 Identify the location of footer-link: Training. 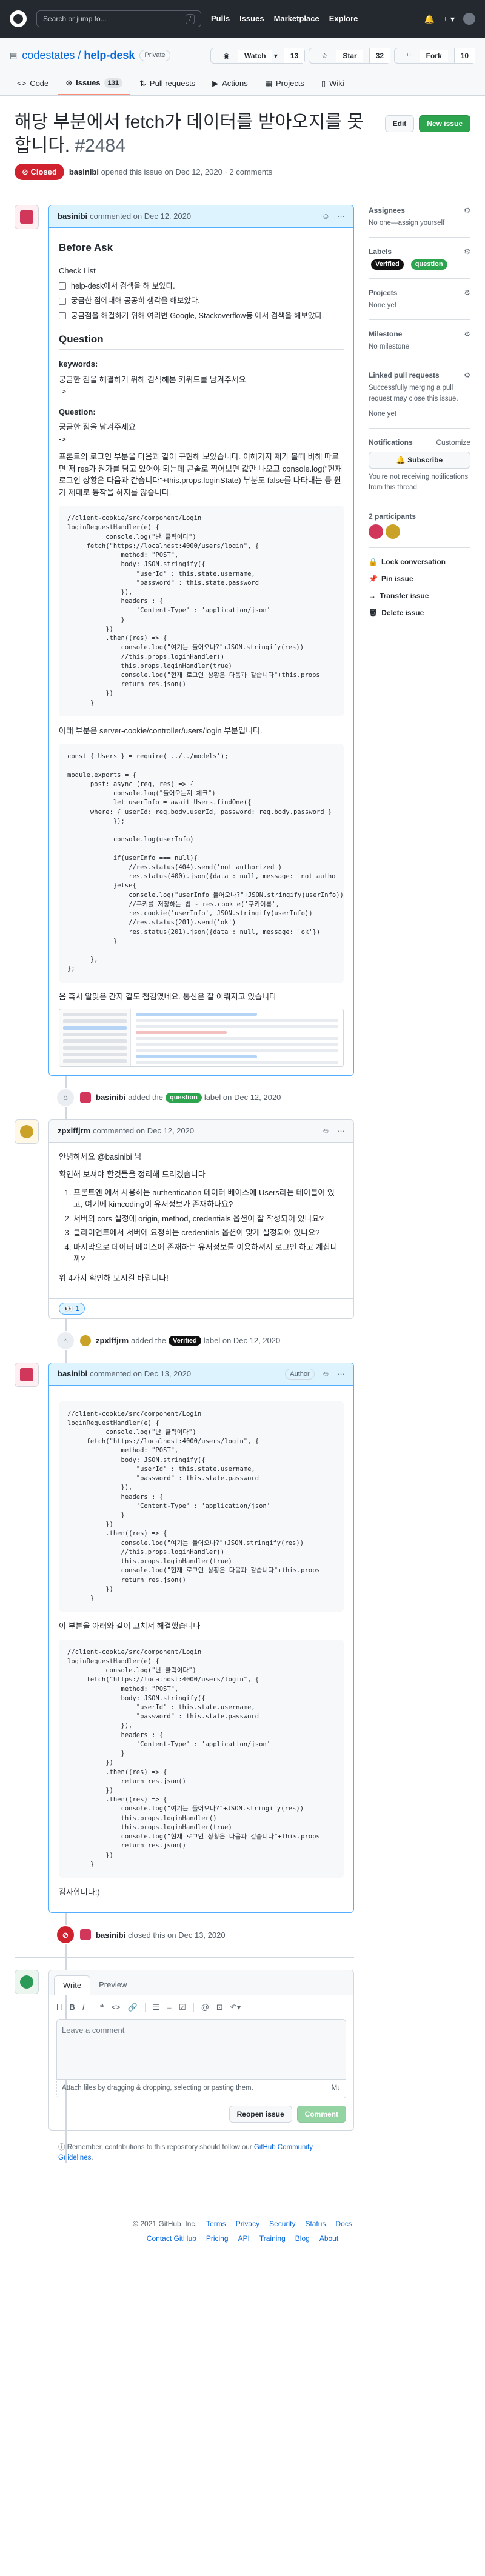
(272, 2238).